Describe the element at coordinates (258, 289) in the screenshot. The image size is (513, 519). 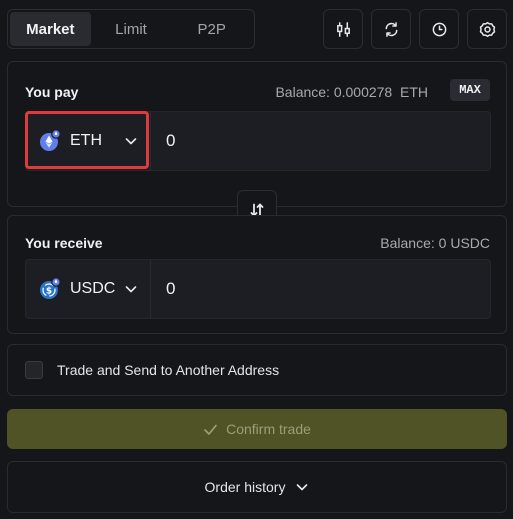
I see `receive-input-row: $ USDC 0` at that location.